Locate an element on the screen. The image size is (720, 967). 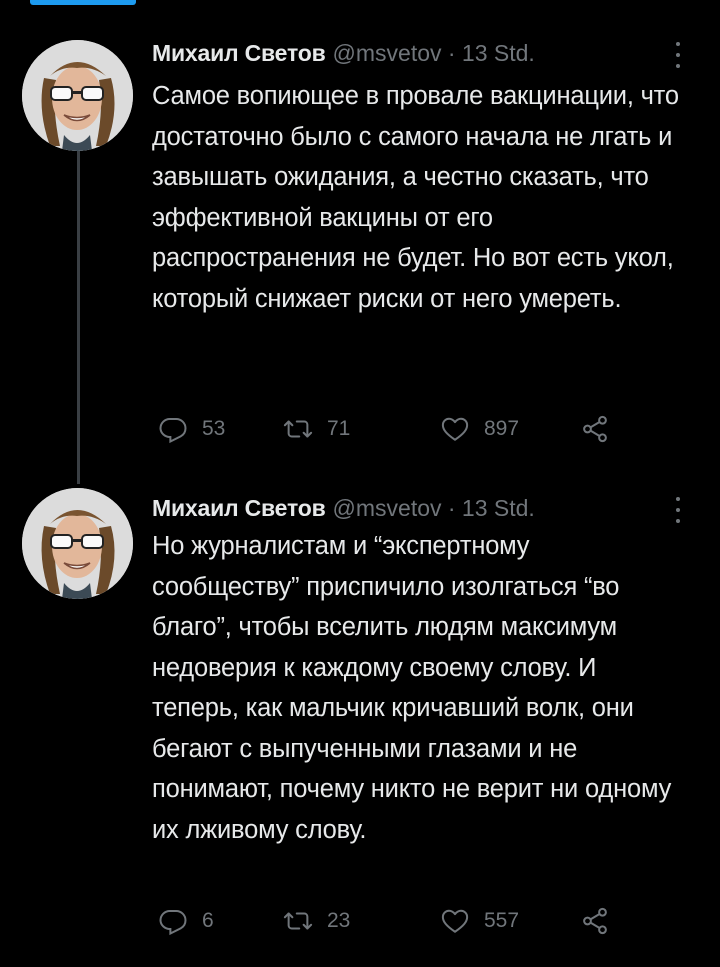
retweet-button: 71 is located at coordinates (316, 429).